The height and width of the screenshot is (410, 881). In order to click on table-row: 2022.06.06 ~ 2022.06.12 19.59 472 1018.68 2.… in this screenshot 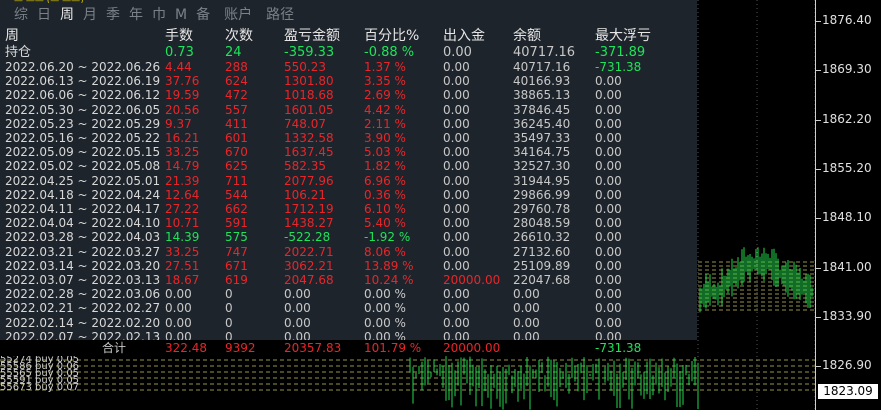, I will do `click(345, 95)`.